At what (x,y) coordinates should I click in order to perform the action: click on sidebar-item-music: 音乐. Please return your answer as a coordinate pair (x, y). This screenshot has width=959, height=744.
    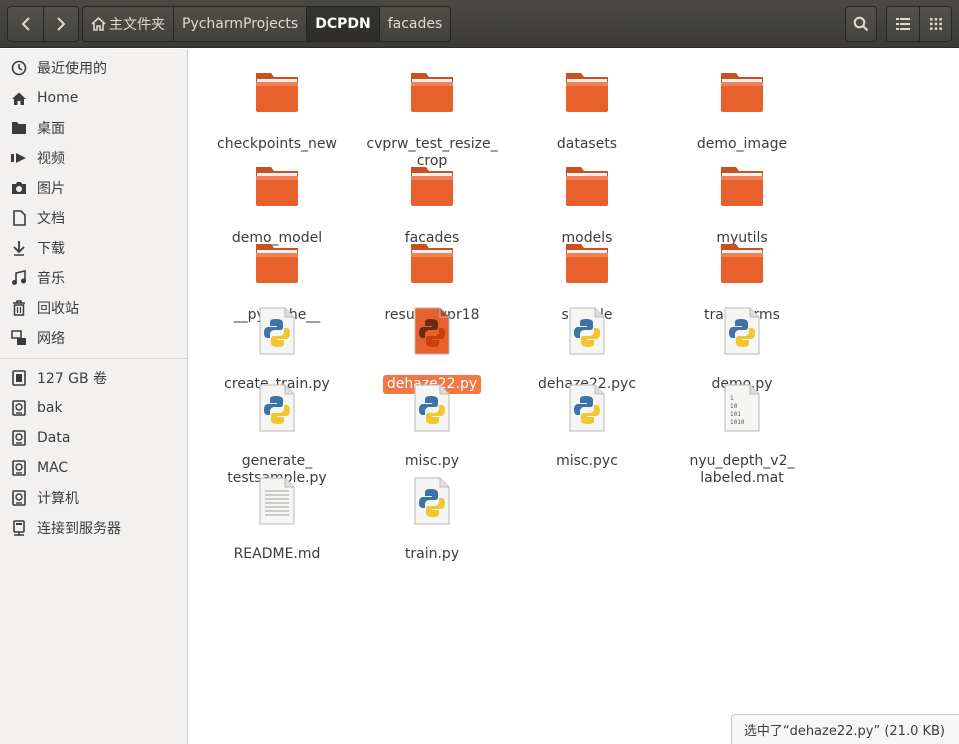
    Looking at the image, I should click on (93, 278).